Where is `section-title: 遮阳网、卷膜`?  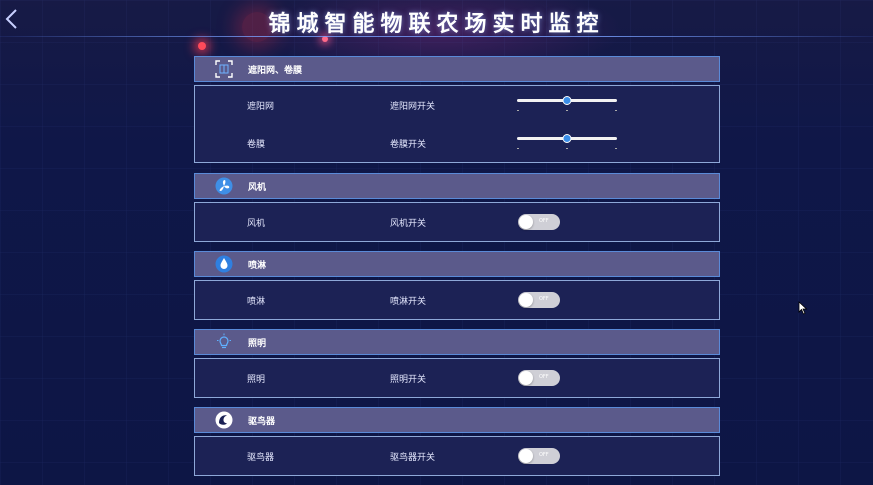 section-title: 遮阳网、卷膜 is located at coordinates (275, 71).